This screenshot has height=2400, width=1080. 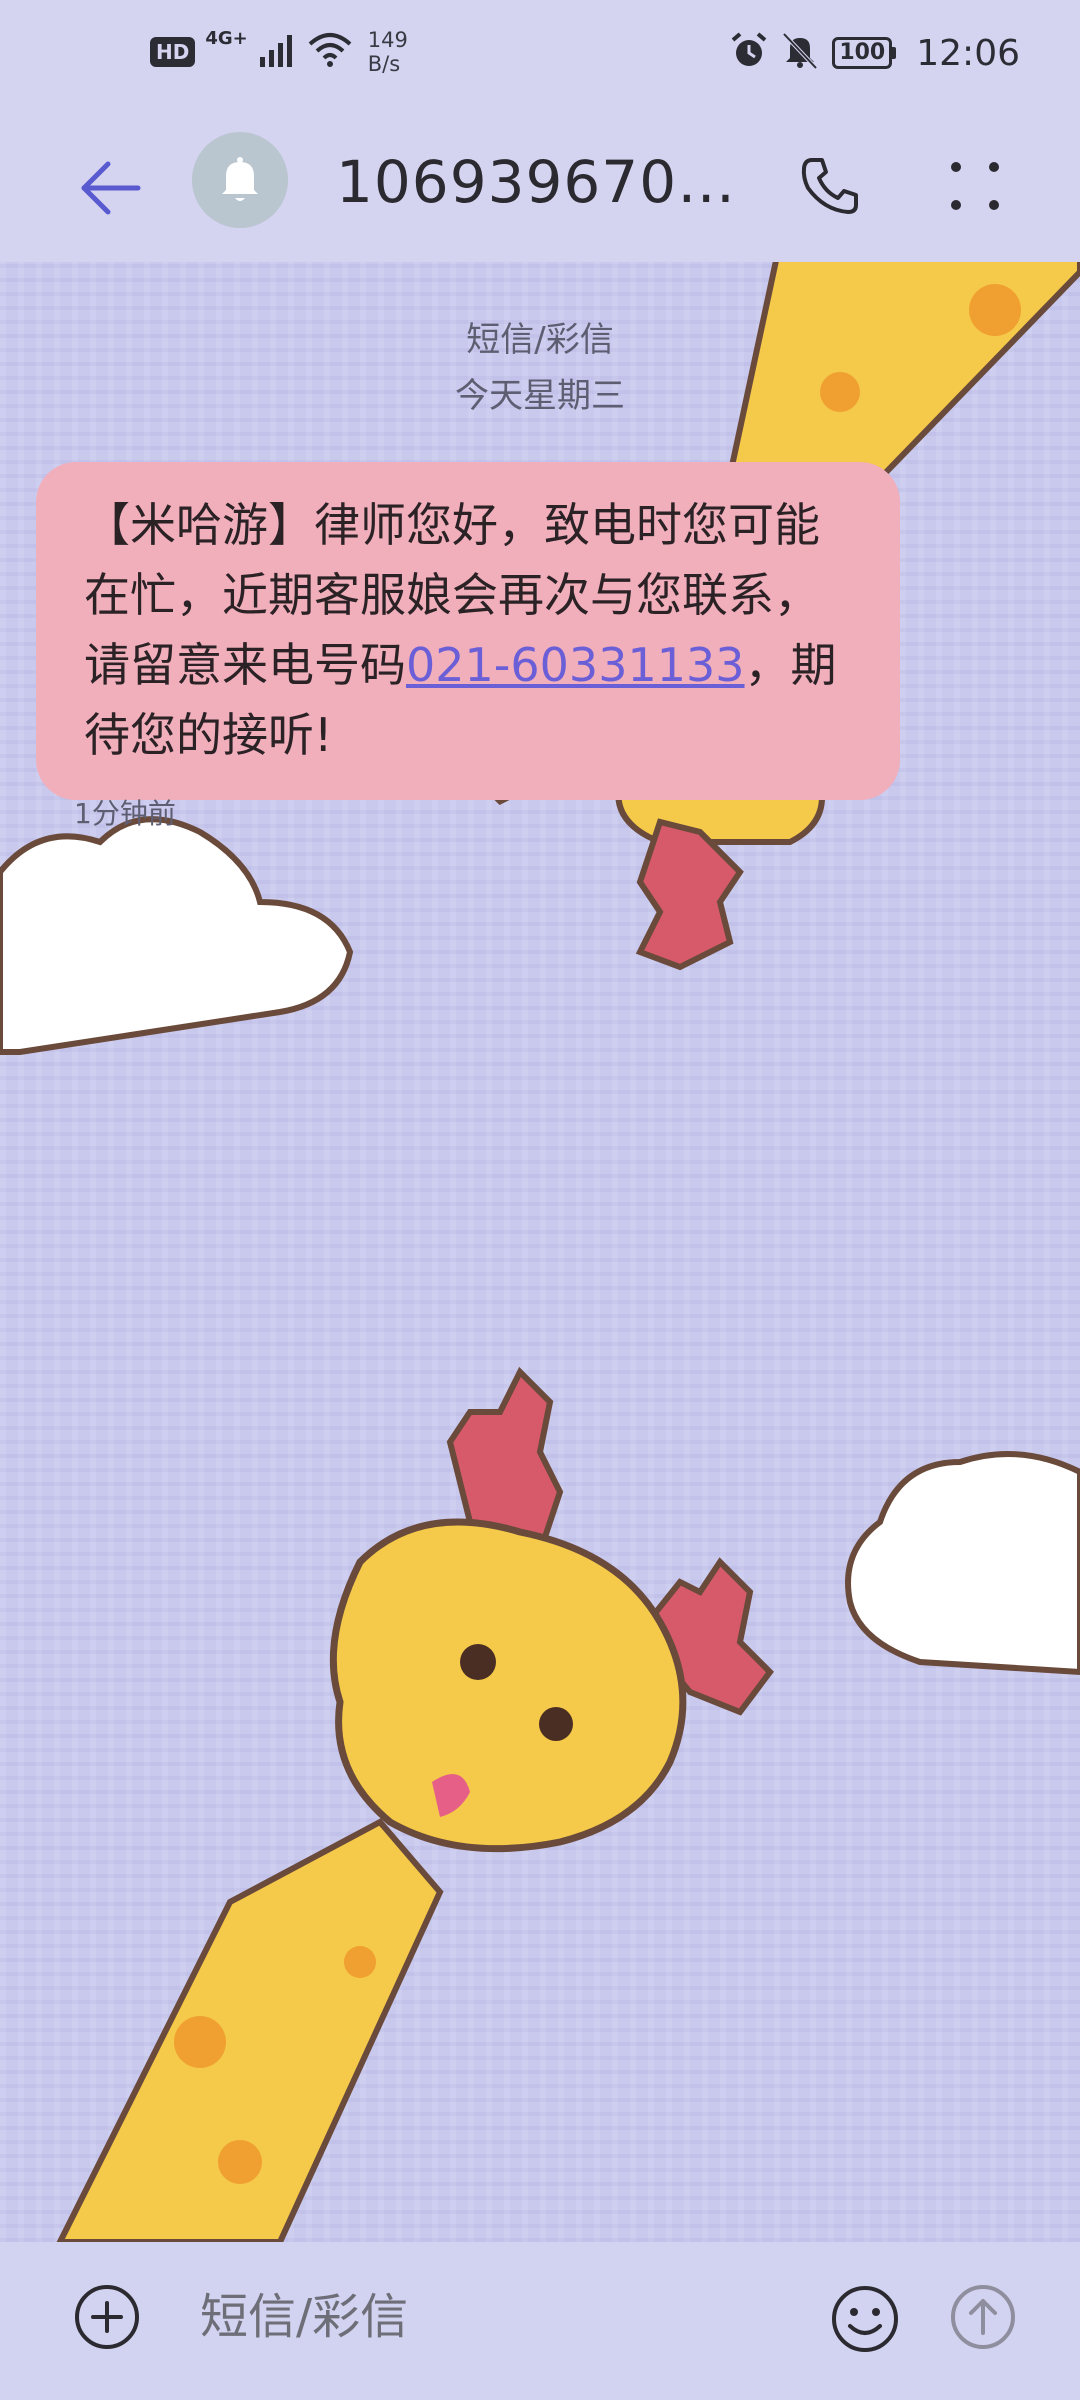 I want to click on phone-icon, so click(x=829, y=186).